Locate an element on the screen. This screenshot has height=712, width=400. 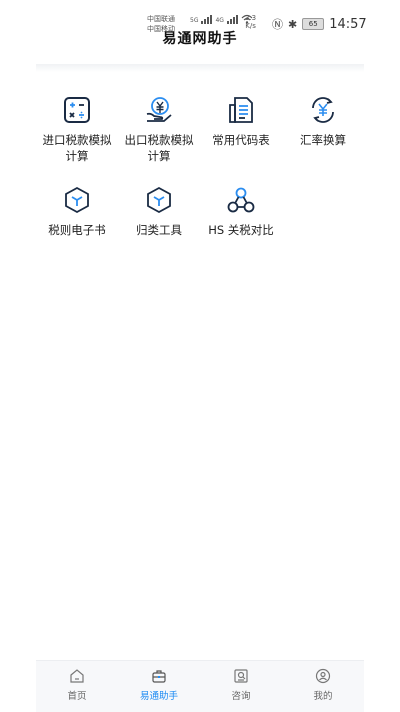
tool-label: 进口税款模拟计算 is located at coordinates (77, 148).